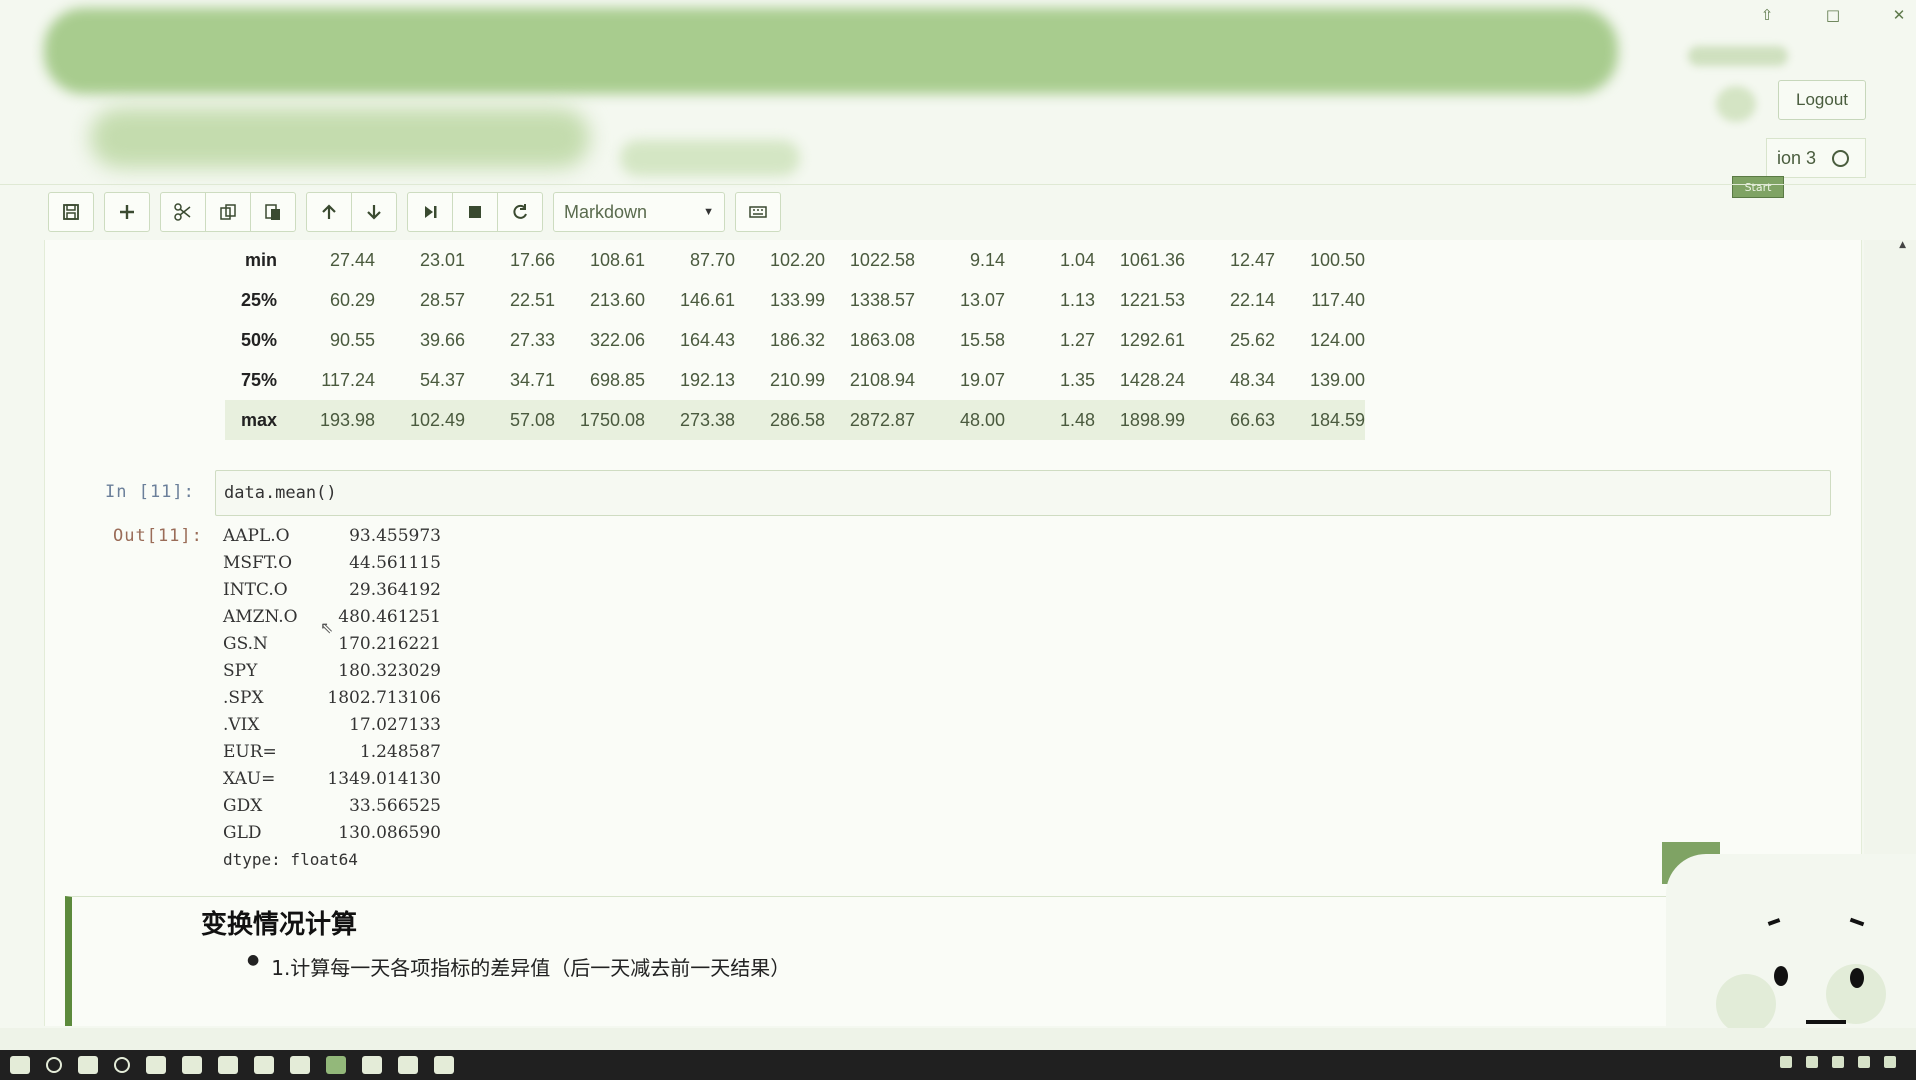 The width and height of the screenshot is (1916, 1080). Describe the element at coordinates (384, 778) in the screenshot. I see `output-value: 1349.014130` at that location.